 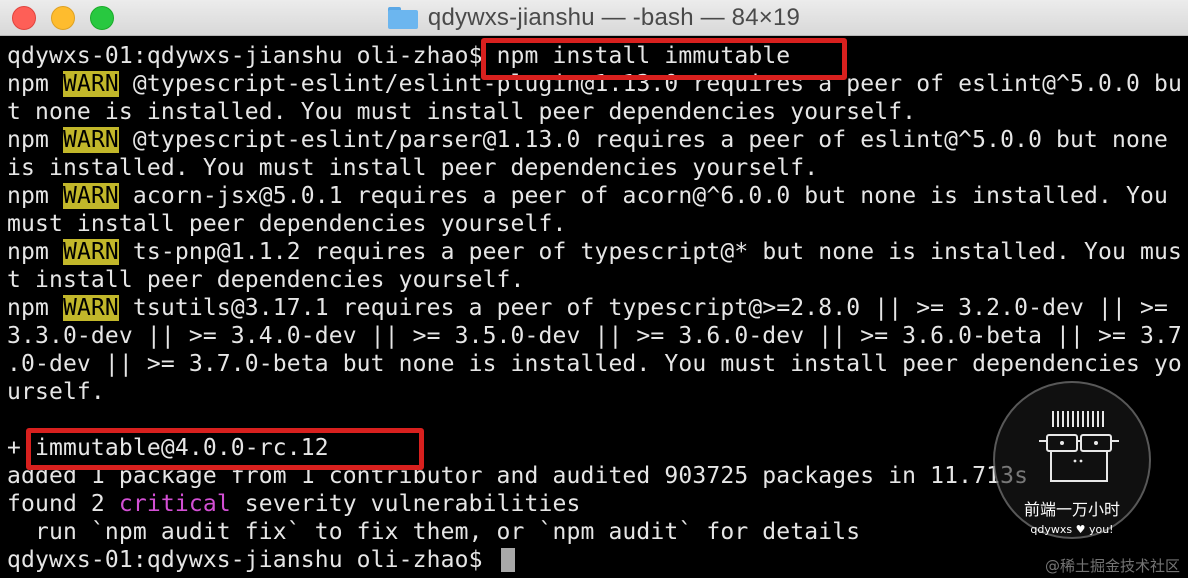 What do you see at coordinates (402, 18) in the screenshot?
I see `folder-icon` at bounding box center [402, 18].